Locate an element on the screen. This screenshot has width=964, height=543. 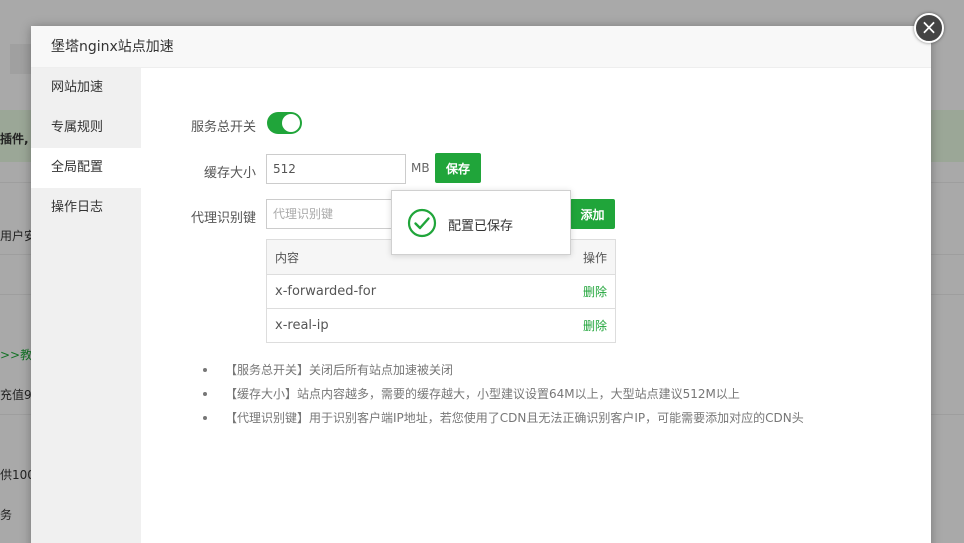
cache-size-input is located at coordinates (336, 169).